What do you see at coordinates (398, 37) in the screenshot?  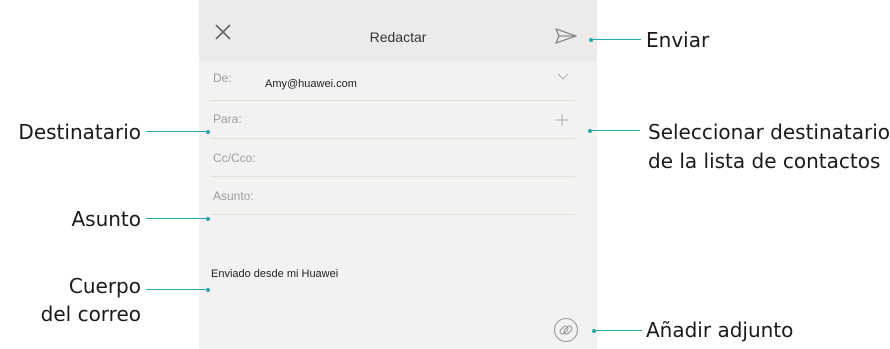 I see `compose-title: Redactar` at bounding box center [398, 37].